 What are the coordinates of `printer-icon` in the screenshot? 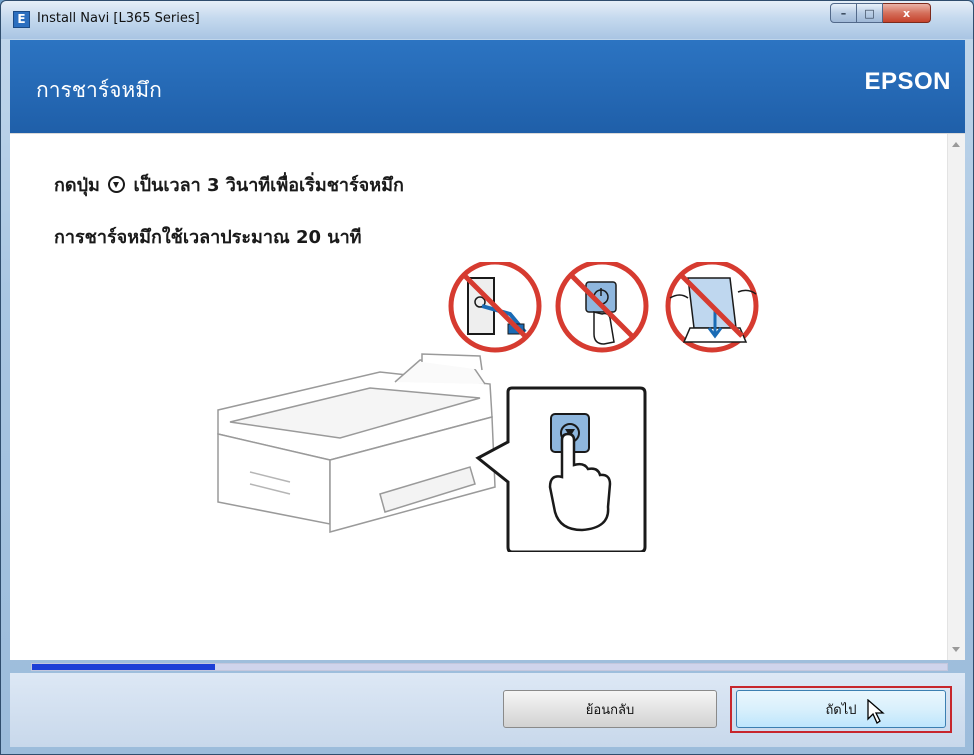 It's located at (356, 443).